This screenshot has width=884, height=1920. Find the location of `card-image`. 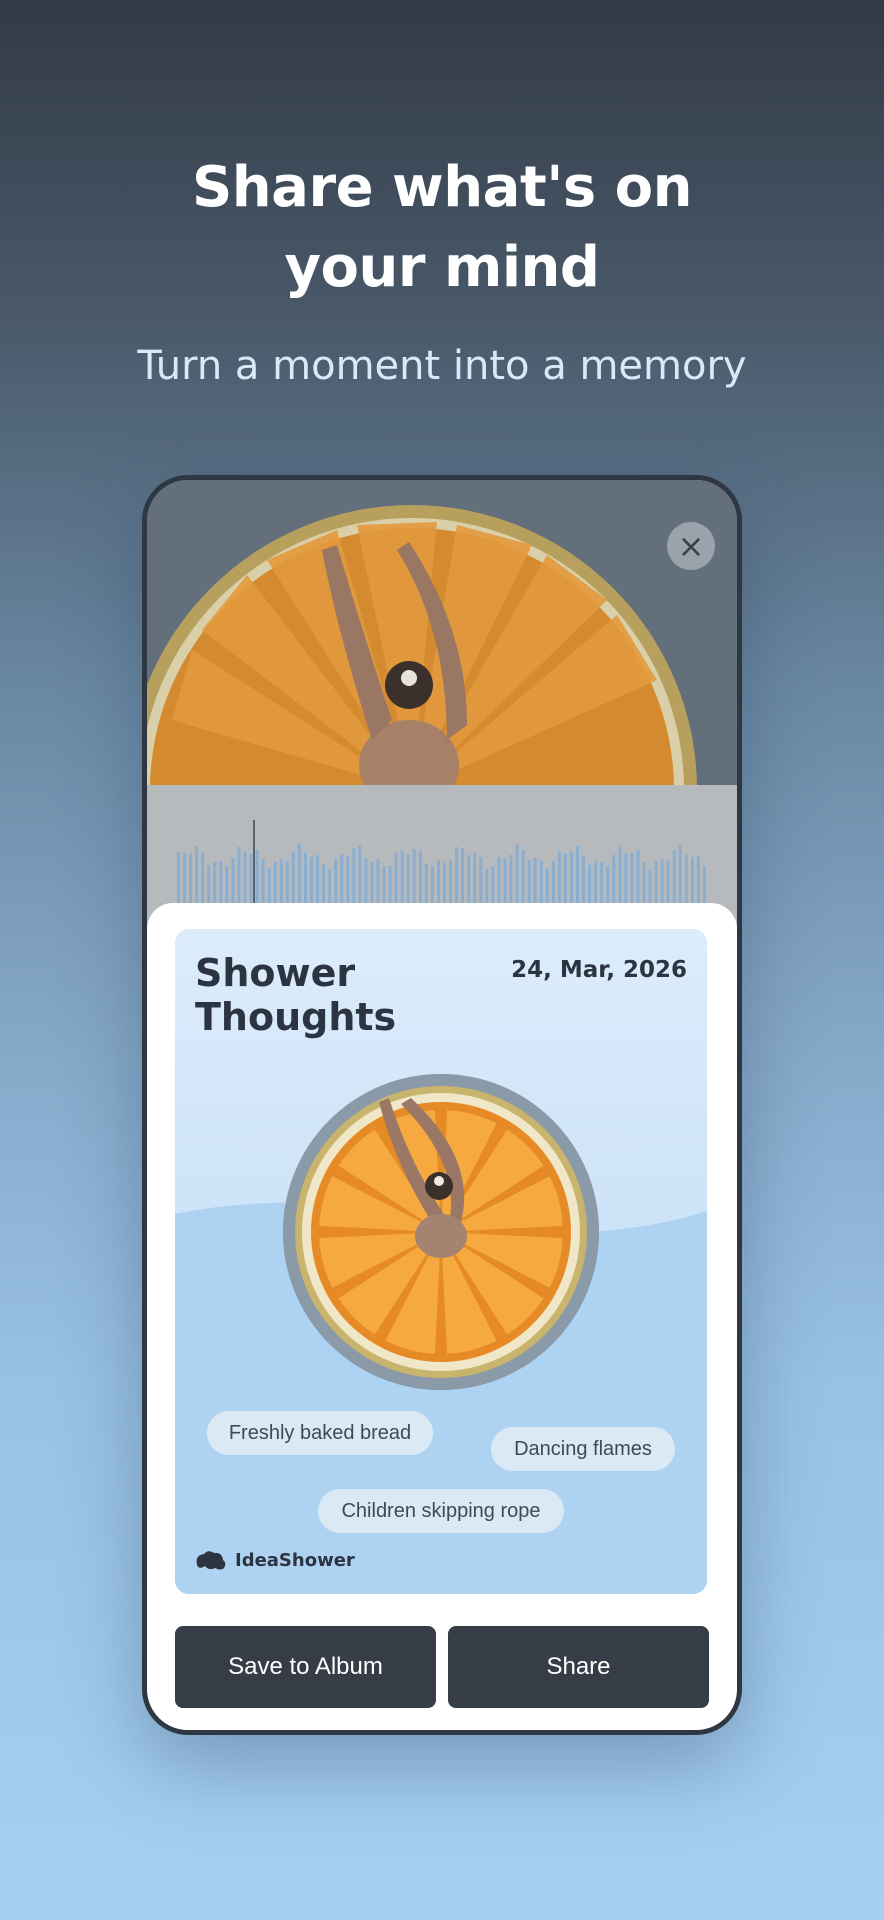

card-image is located at coordinates (441, 1232).